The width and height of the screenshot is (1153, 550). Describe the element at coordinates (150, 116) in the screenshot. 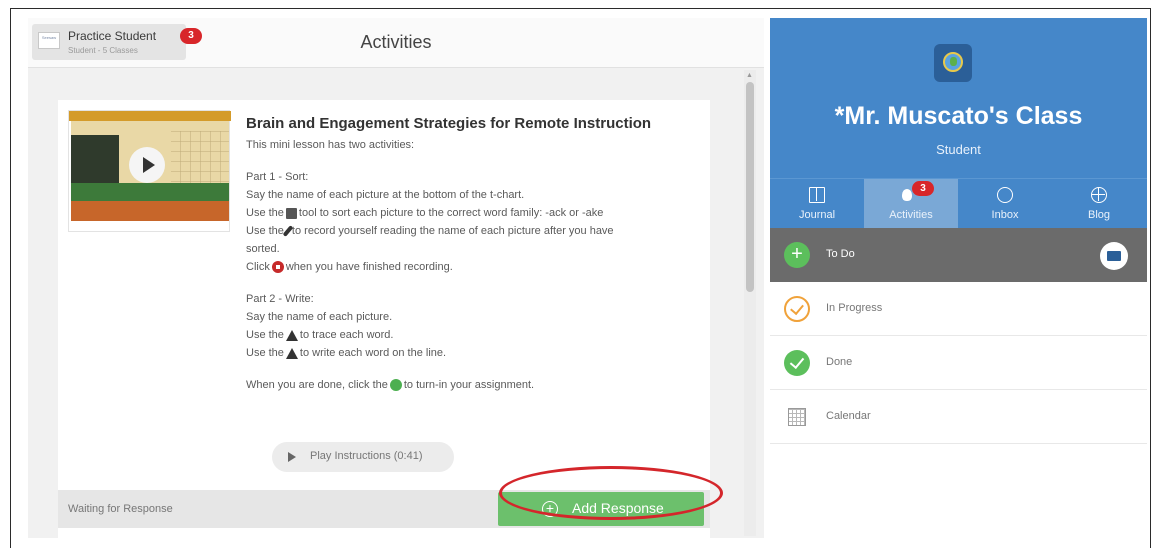

I see `thumbnail-stripe` at that location.